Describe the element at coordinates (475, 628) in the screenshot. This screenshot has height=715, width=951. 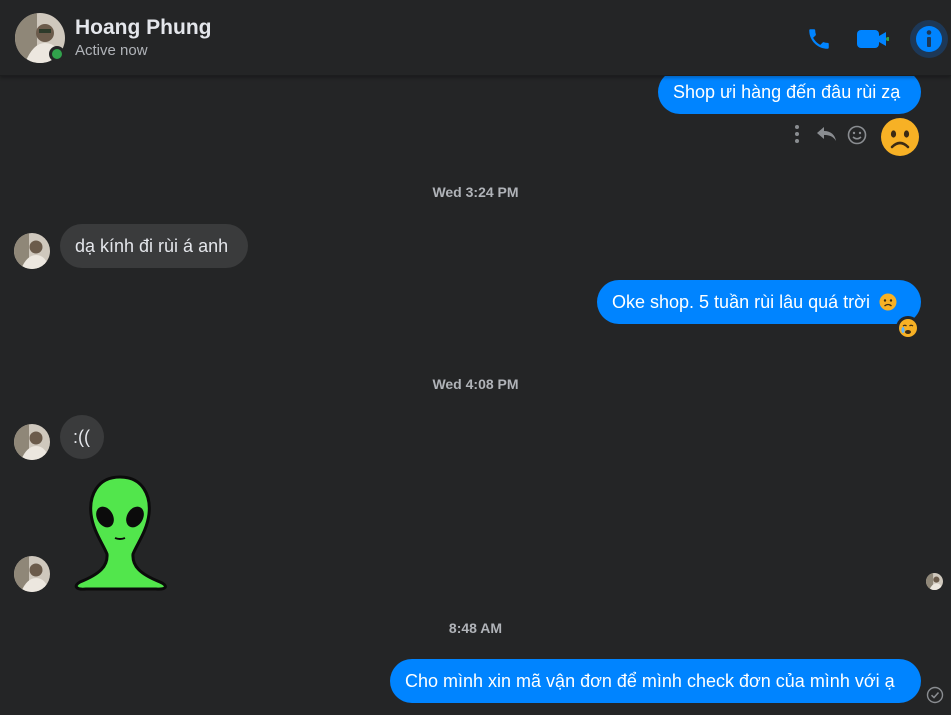
I see `timestamp: 8:48 AM` at that location.